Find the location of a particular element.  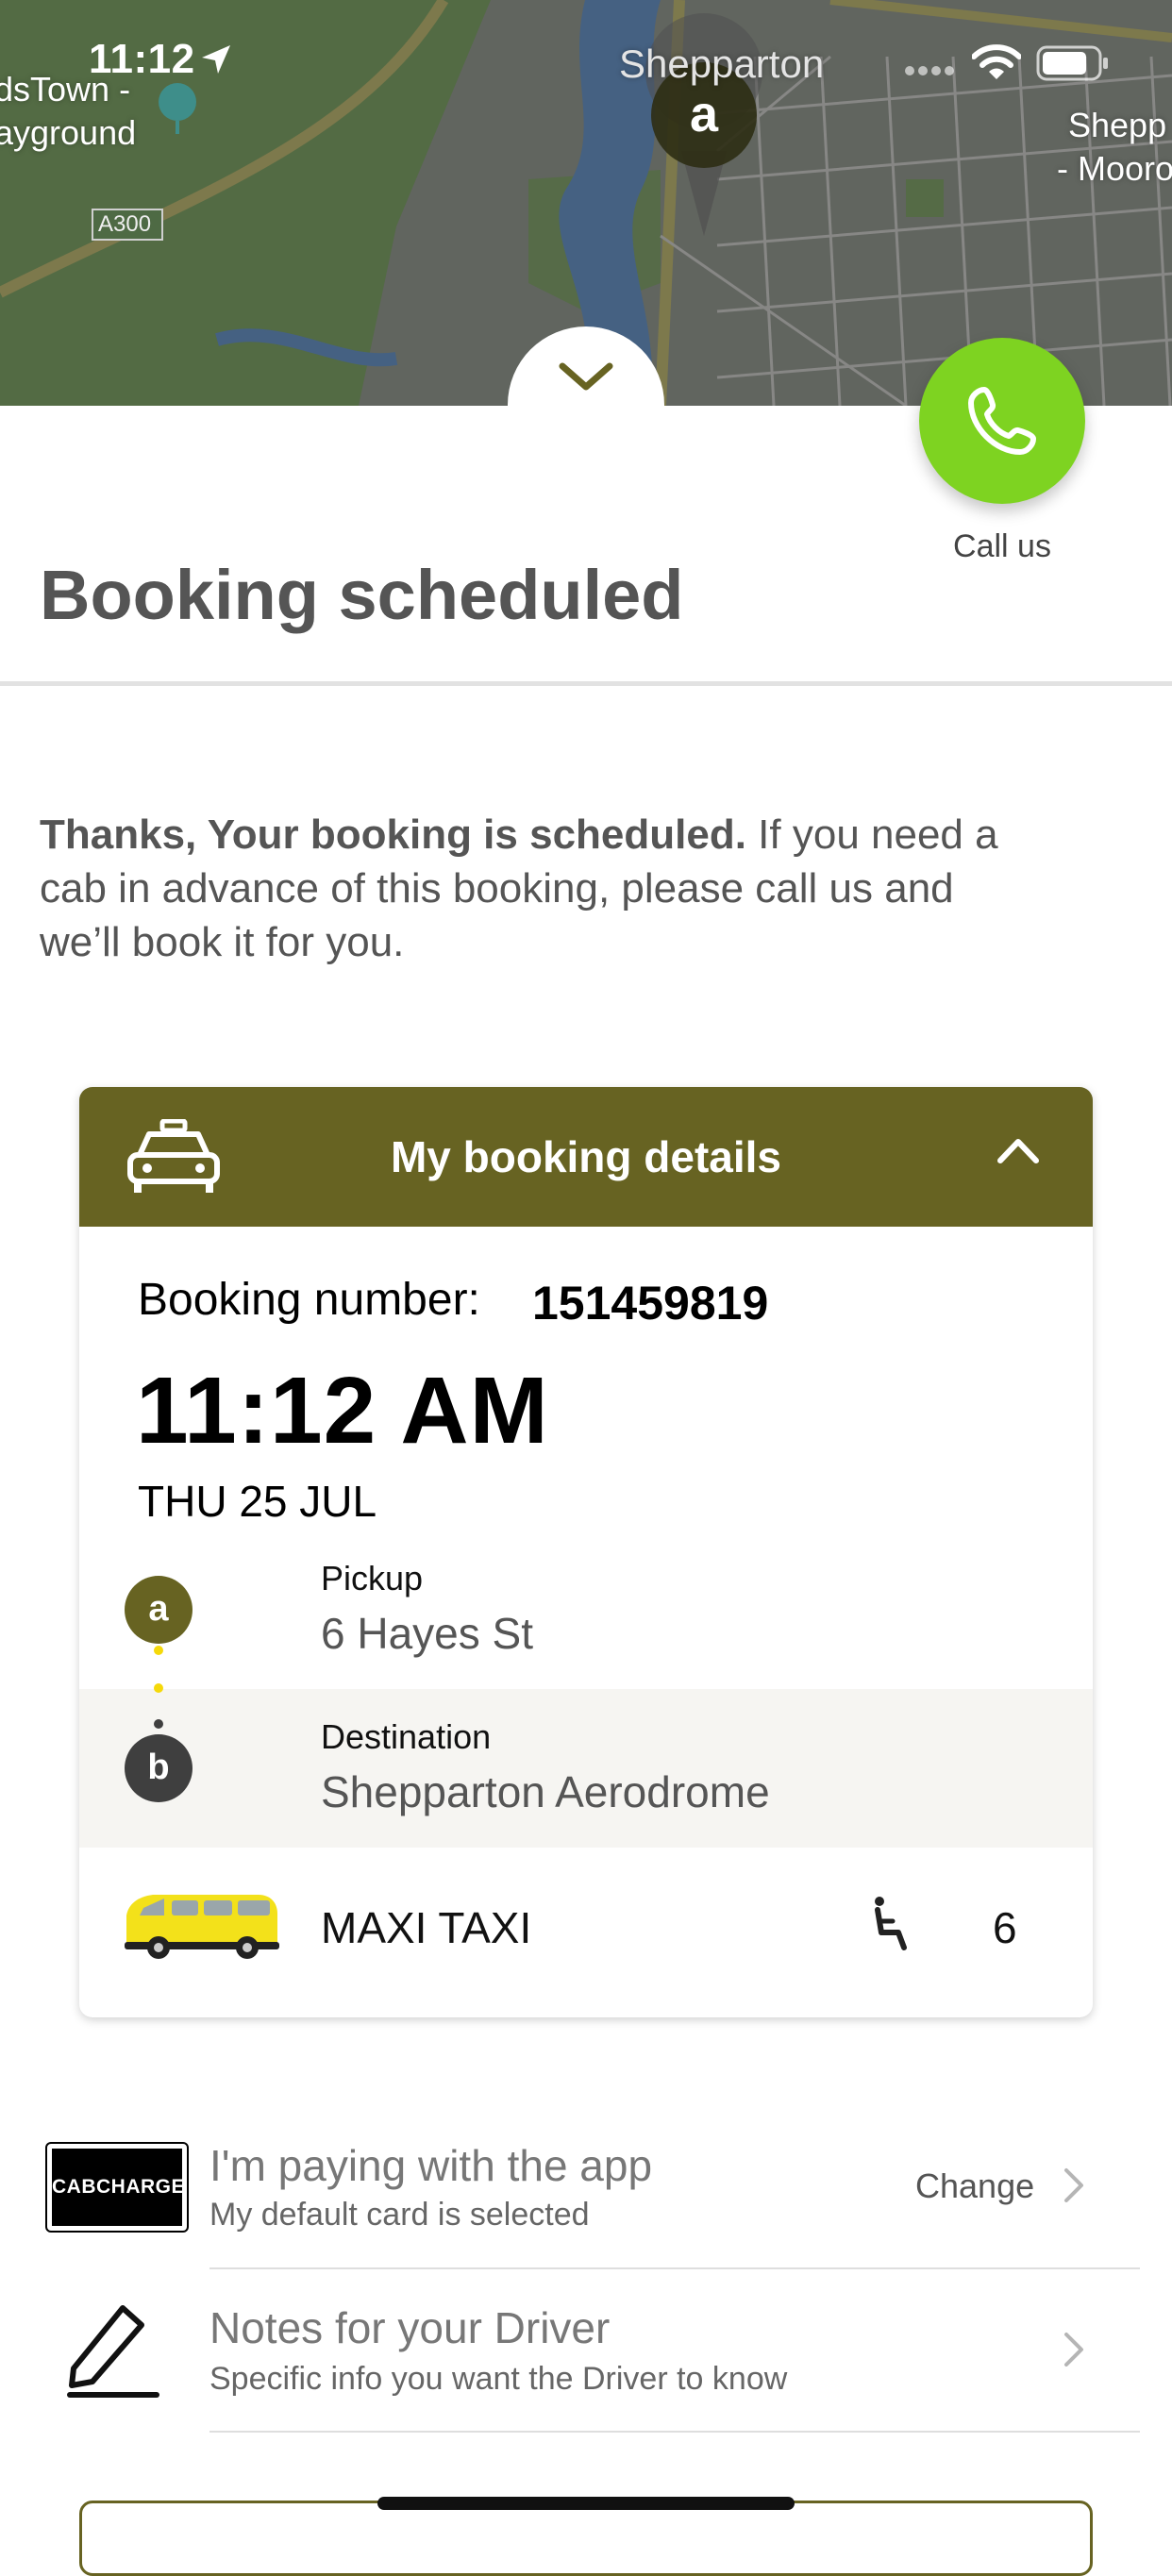

payment-subtitle: My default card is selected is located at coordinates (399, 2215).